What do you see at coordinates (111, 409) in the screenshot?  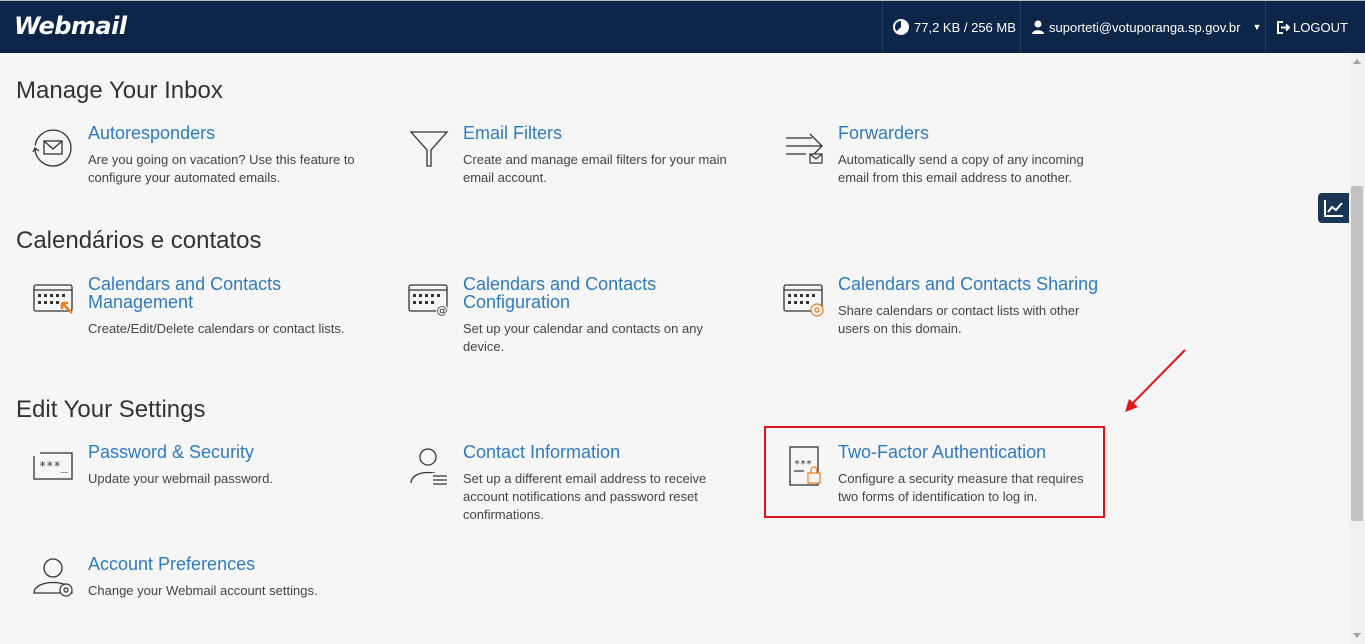 I see `section-title-settings: Edit Your Settings` at bounding box center [111, 409].